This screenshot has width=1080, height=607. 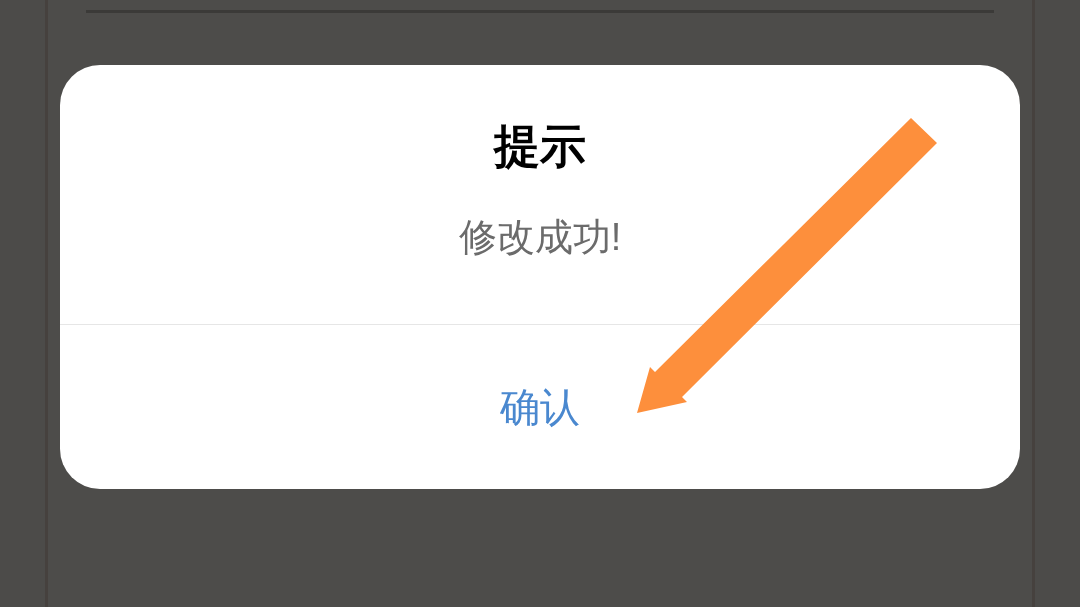 What do you see at coordinates (540, 146) in the screenshot?
I see `dialog-title: 提示` at bounding box center [540, 146].